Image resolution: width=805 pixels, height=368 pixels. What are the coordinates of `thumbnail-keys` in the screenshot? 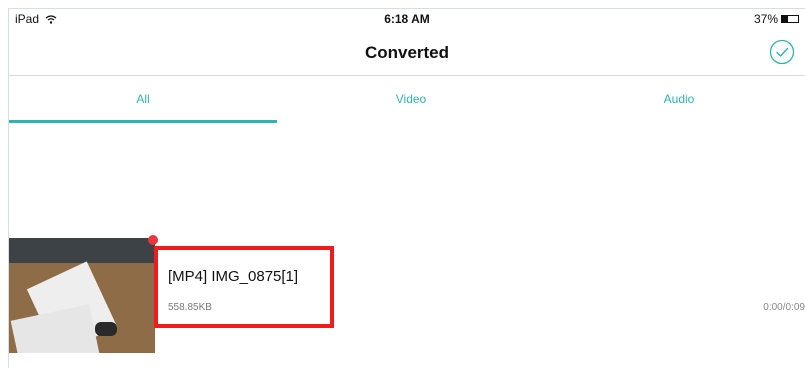 It's located at (106, 329).